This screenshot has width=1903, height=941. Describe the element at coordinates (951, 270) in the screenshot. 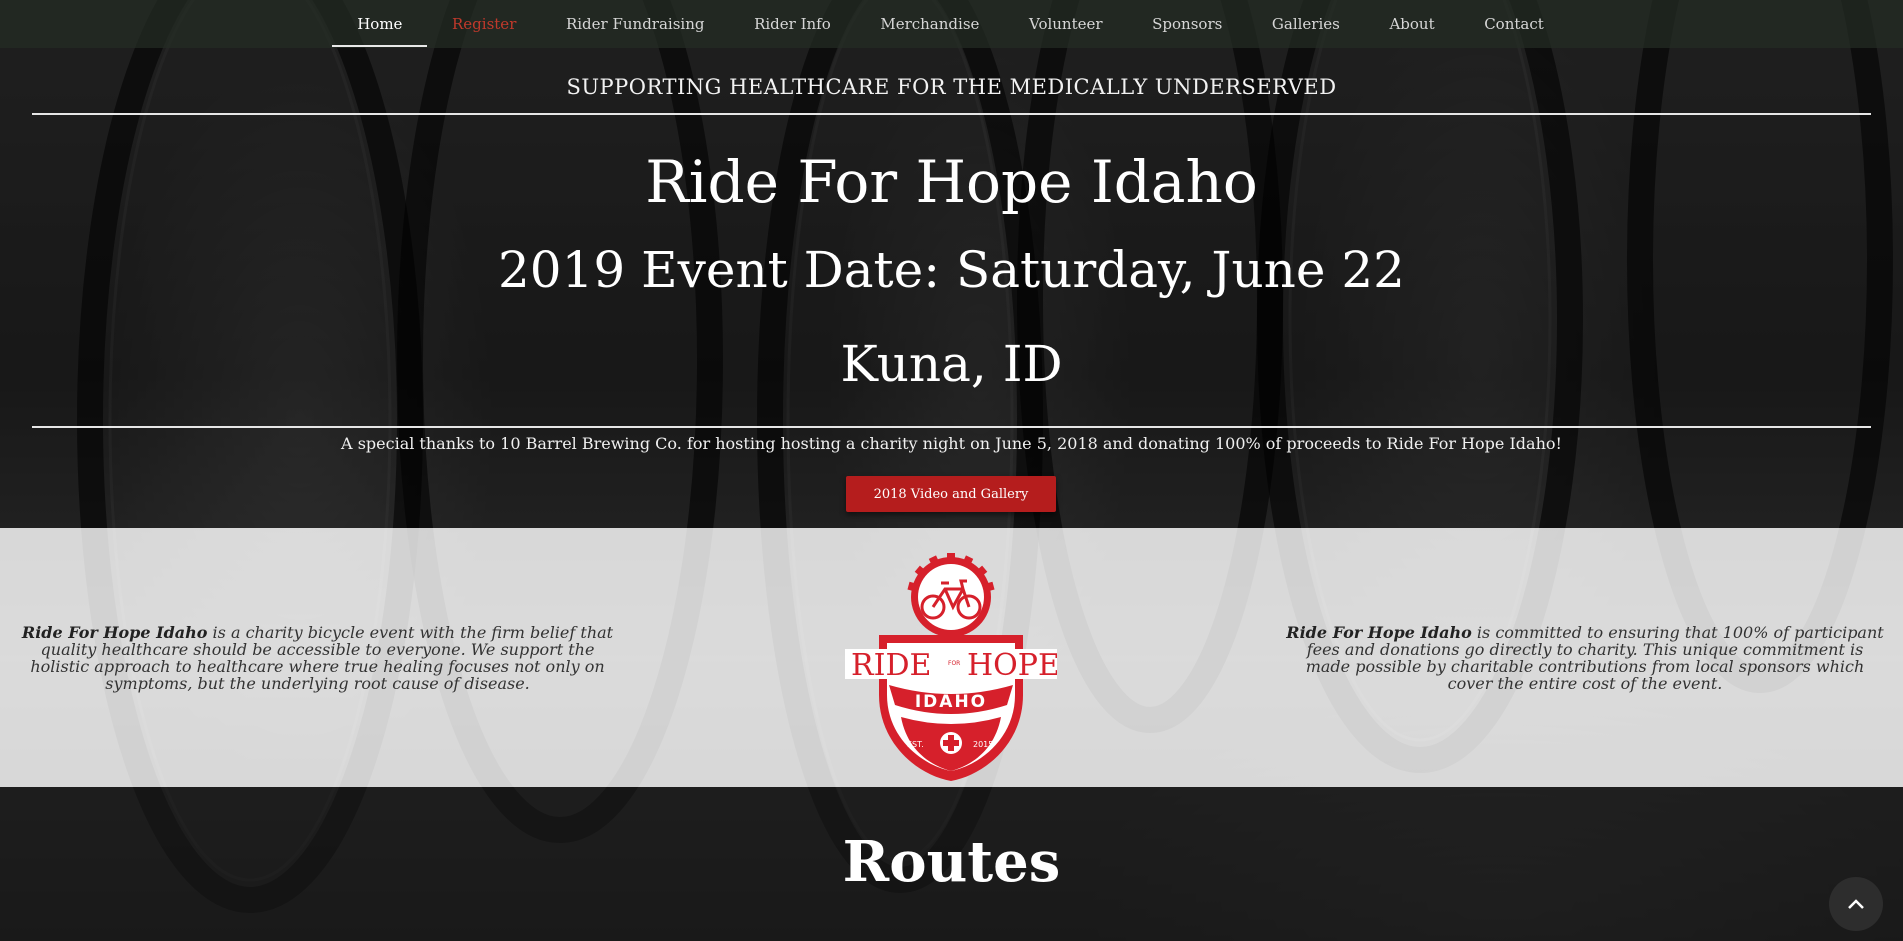

I see `event-date: 2019 Event Date: Saturday, June 22` at that location.